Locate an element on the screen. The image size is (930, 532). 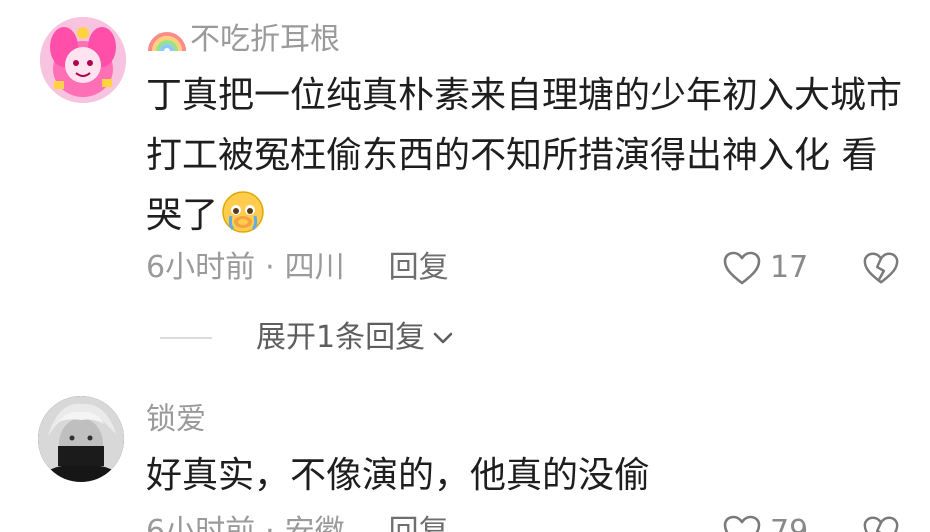
comment-meta: 6小时前 · 安徽 回复 is located at coordinates (297, 522).